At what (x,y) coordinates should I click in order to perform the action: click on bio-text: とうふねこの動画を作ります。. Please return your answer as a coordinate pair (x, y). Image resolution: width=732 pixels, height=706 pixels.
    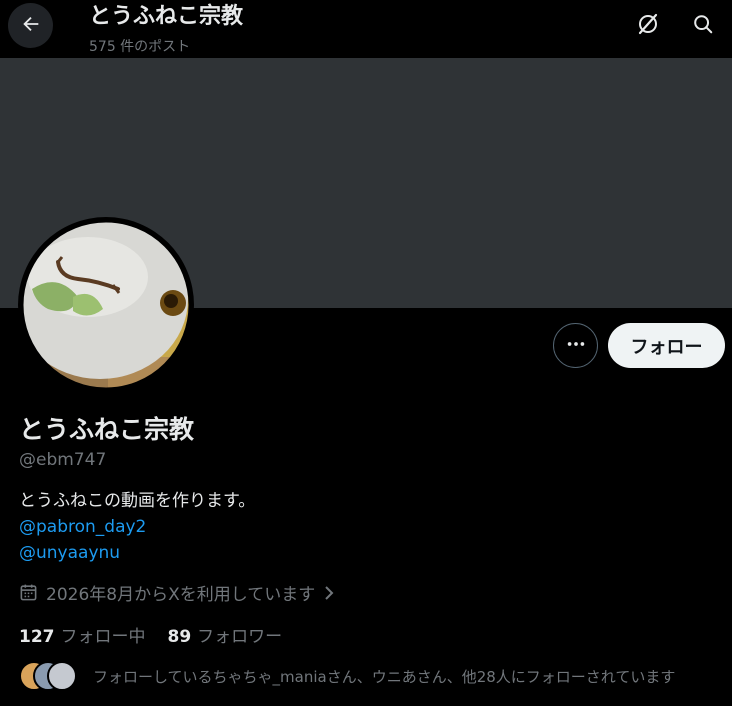
    Looking at the image, I should click on (137, 501).